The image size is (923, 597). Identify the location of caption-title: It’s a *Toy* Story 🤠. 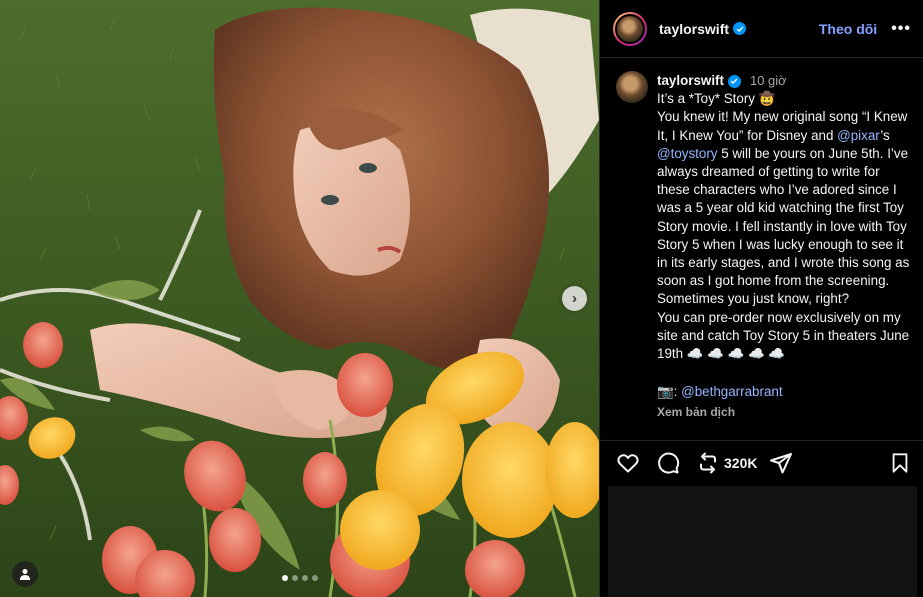
(716, 99).